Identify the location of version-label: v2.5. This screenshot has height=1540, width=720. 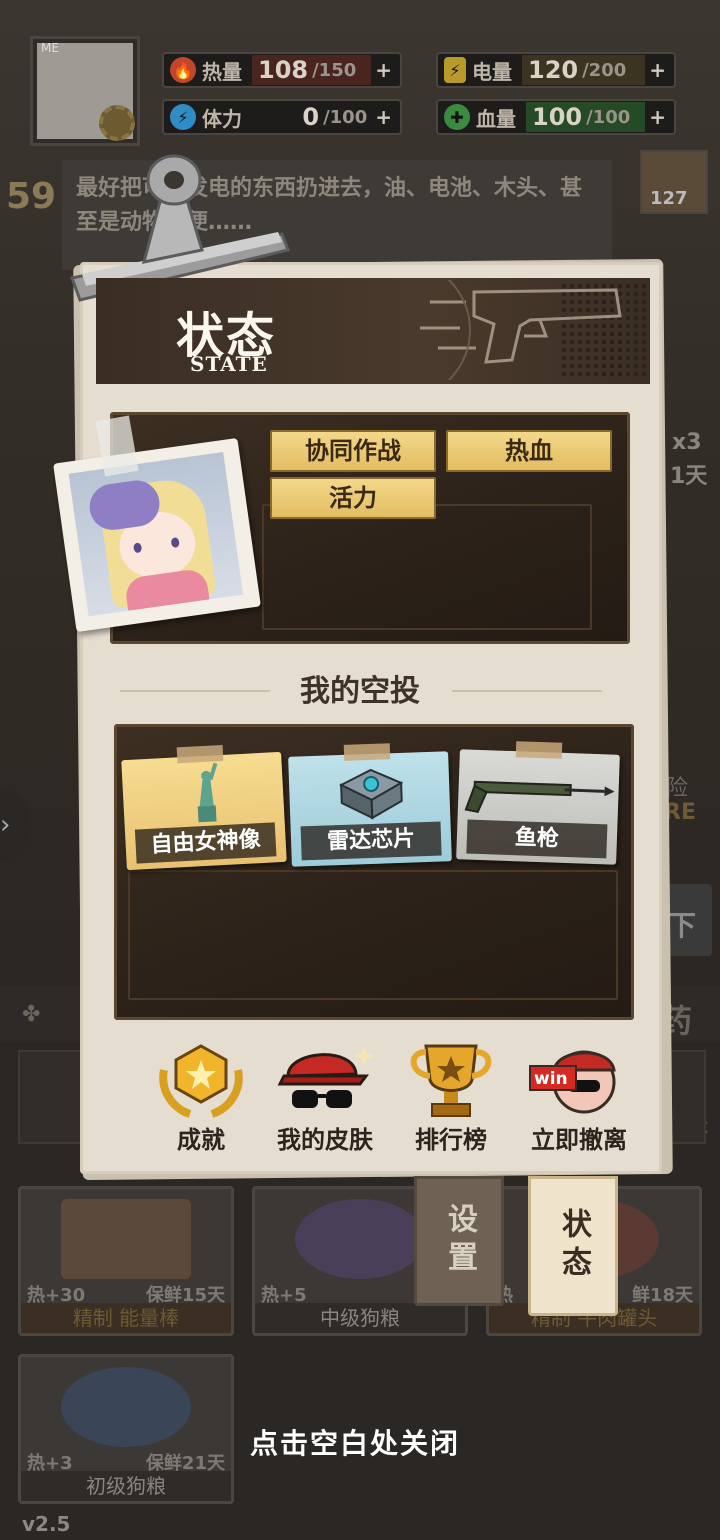
(46, 1524).